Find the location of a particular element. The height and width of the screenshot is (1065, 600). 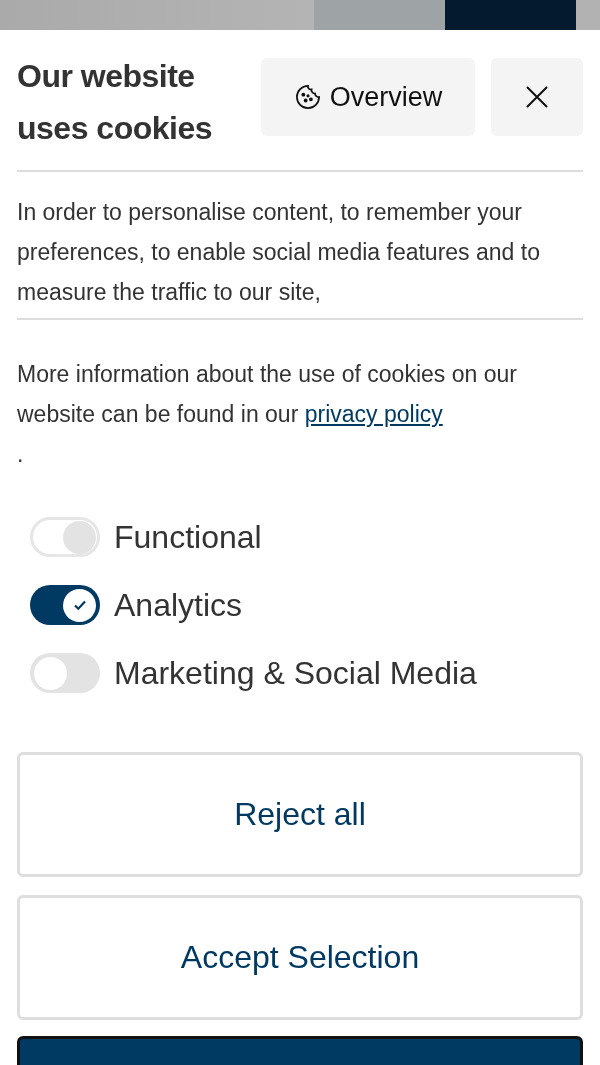

toggle-label: Marketing & Social Media is located at coordinates (295, 673).